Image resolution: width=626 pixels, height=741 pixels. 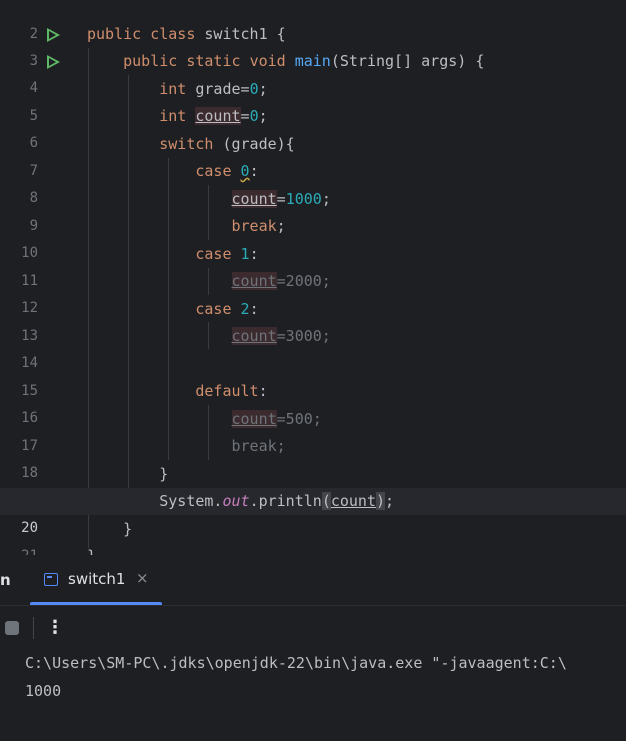 What do you see at coordinates (12, 628) in the screenshot?
I see `stop-icon` at bounding box center [12, 628].